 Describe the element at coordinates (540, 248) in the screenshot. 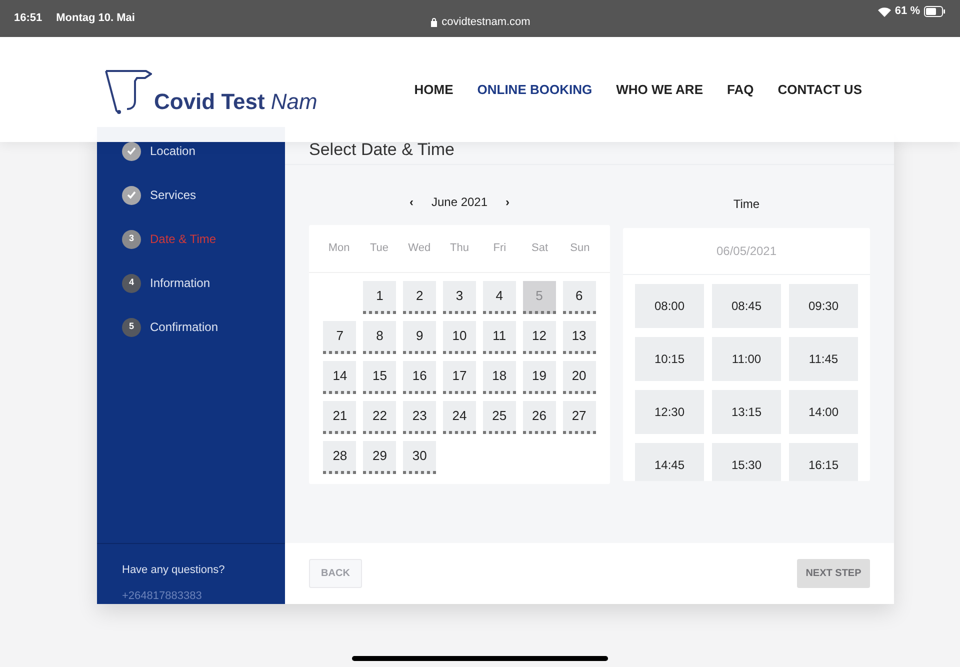

I see `weekday-label: Sat` at that location.